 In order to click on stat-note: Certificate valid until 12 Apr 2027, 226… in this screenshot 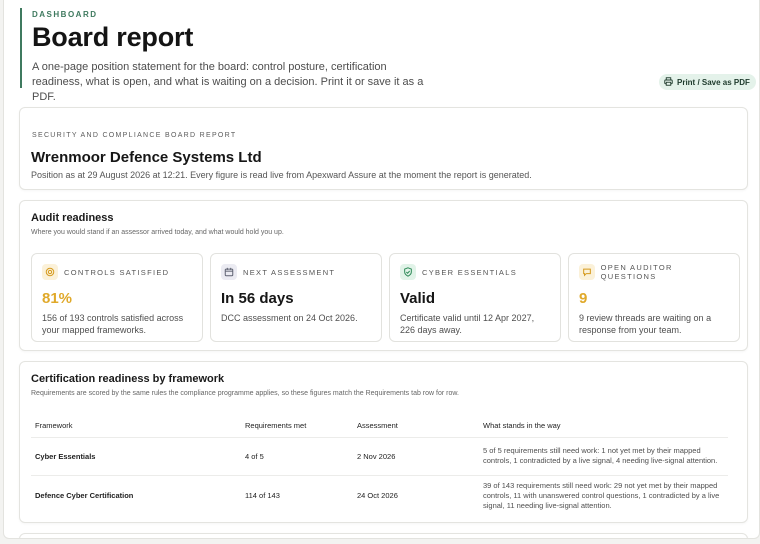, I will do `click(467, 324)`.